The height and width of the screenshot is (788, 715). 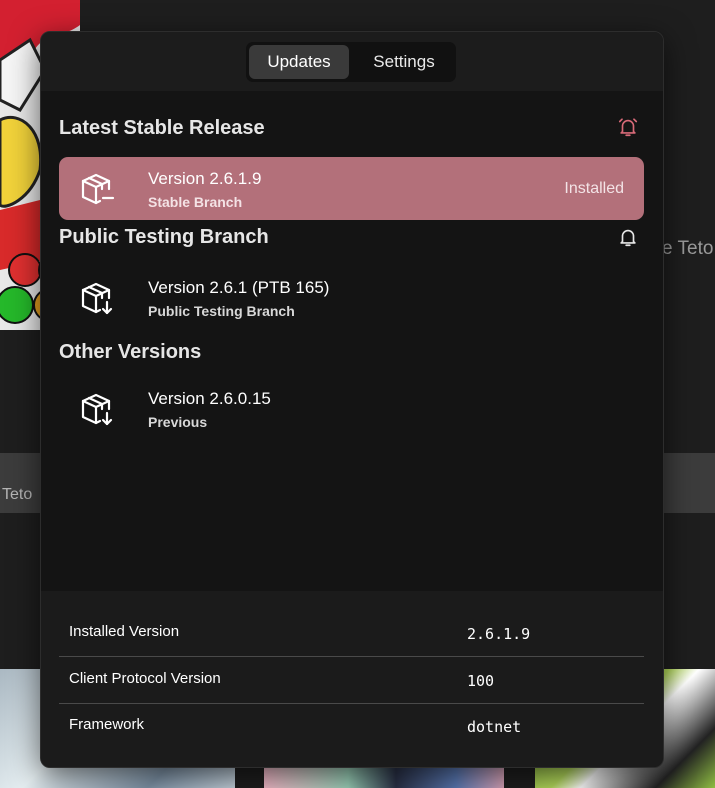 I want to click on bell-ringing-icon, so click(x=628, y=127).